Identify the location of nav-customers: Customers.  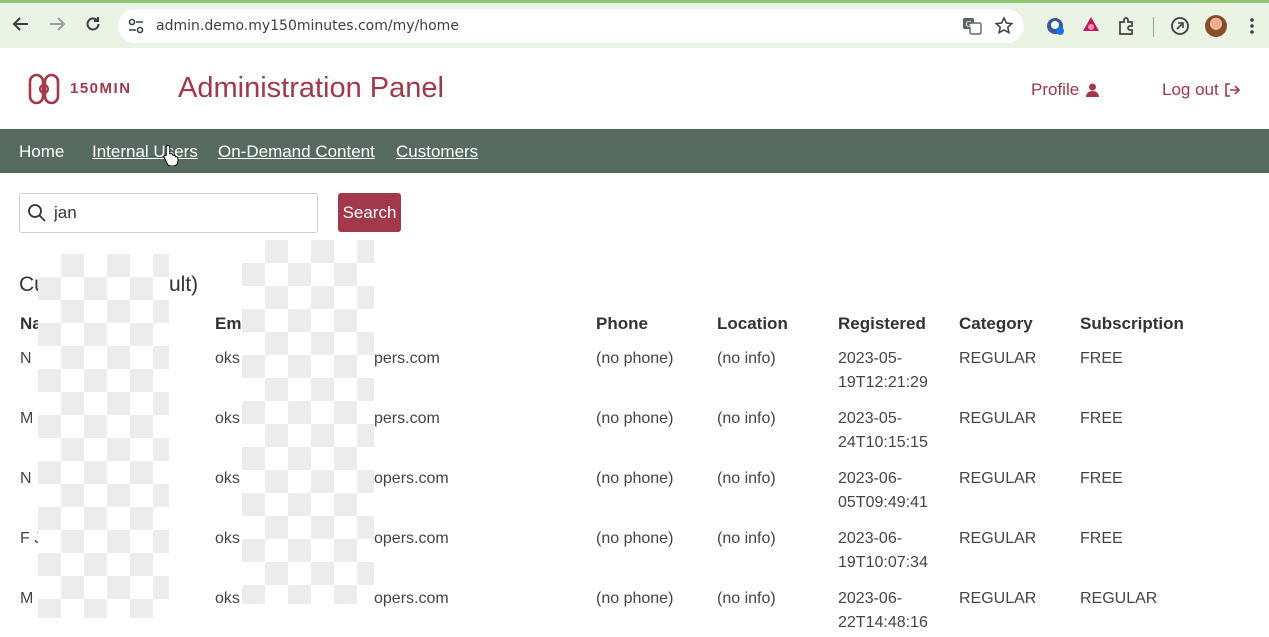
(437, 152).